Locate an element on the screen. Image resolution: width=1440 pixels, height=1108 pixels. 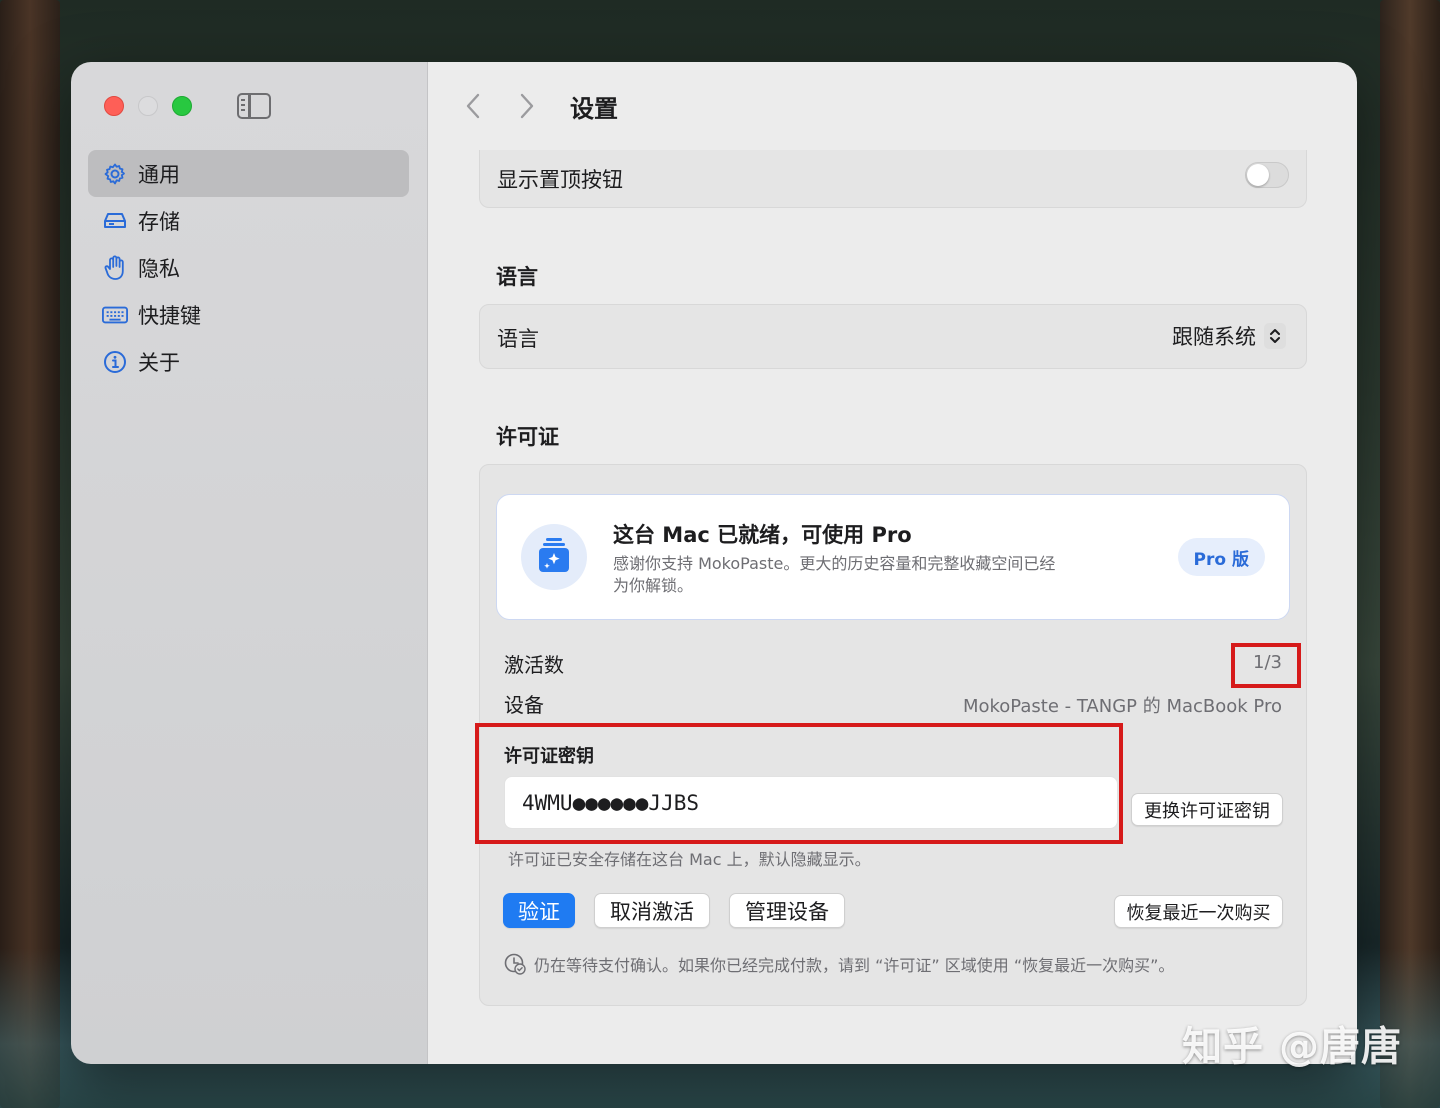
drive-icon is located at coordinates (115, 221).